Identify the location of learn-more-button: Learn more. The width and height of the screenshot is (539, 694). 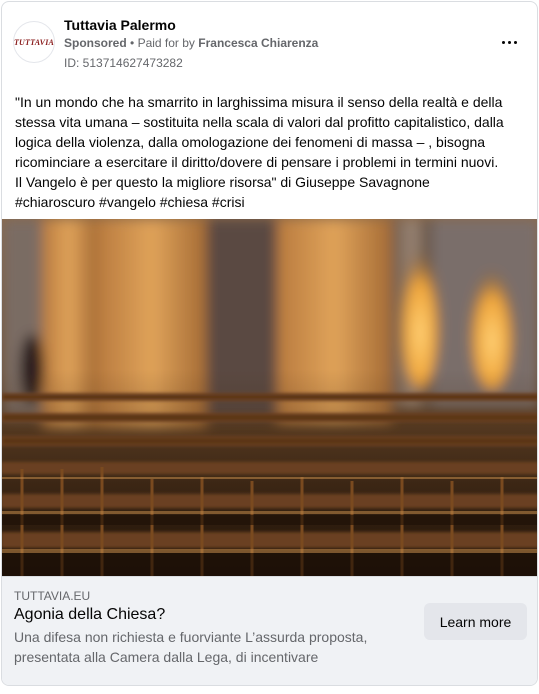
(475, 621).